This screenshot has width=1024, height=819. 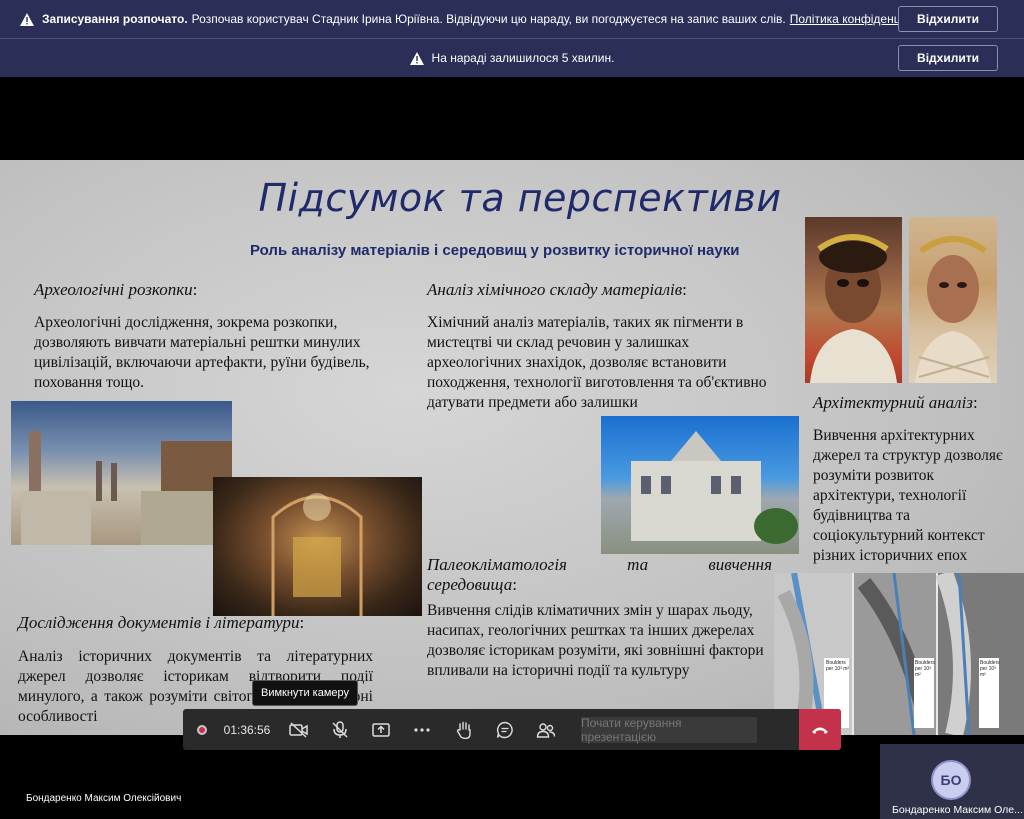 I want to click on participants-button, so click(x=546, y=729).